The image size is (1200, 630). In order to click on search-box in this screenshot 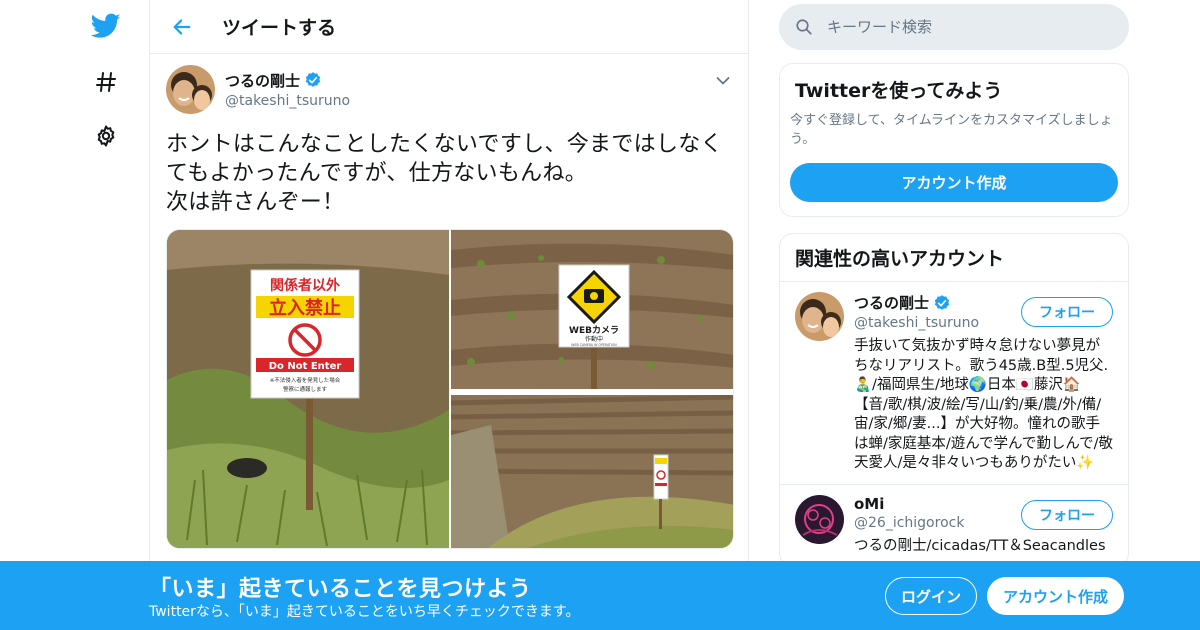, I will do `click(954, 27)`.